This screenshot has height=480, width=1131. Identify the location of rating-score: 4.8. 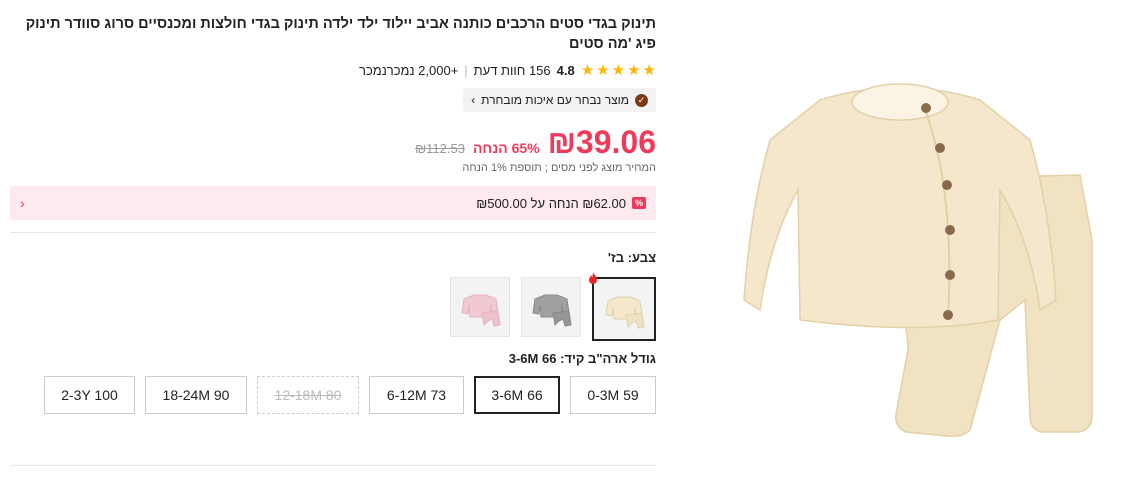
(565, 70).